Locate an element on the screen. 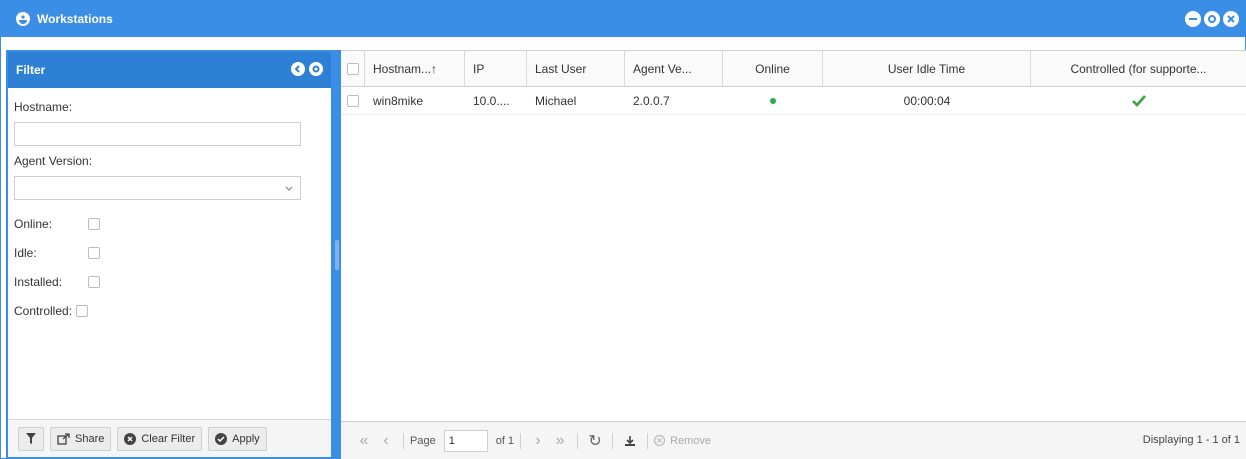  controlled-row: Controlled: is located at coordinates (169, 311).